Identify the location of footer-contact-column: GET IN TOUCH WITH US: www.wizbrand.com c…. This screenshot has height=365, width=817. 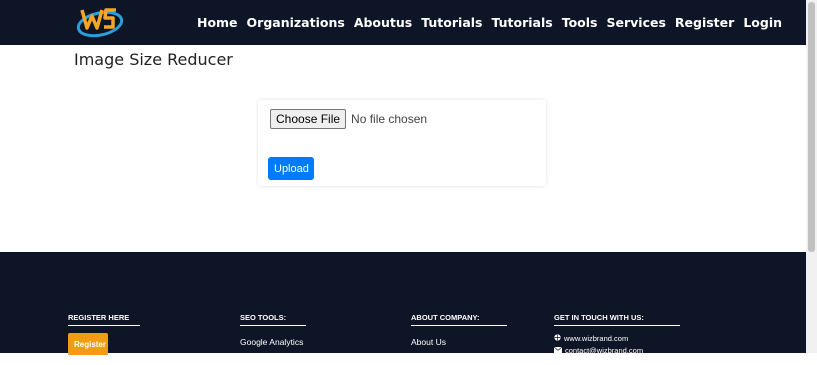
(616, 331).